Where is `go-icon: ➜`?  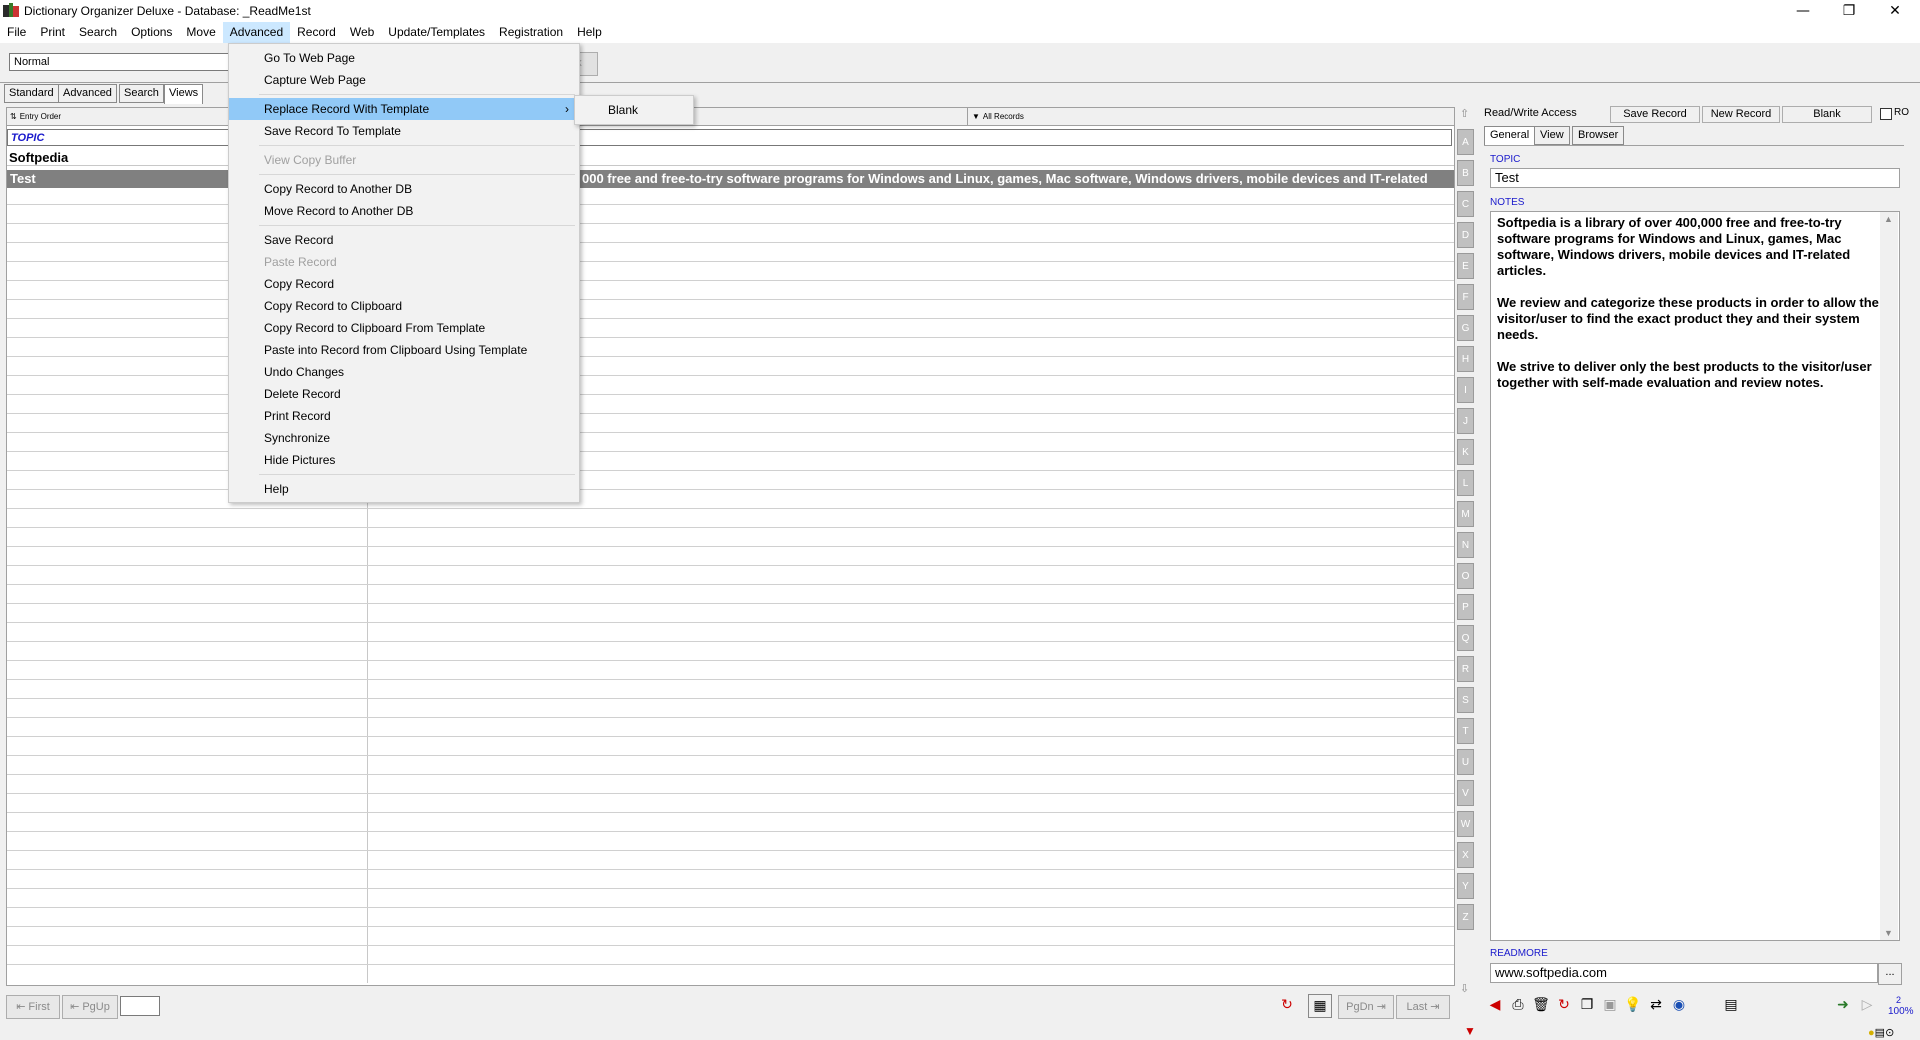
go-icon: ➜ is located at coordinates (1843, 1005).